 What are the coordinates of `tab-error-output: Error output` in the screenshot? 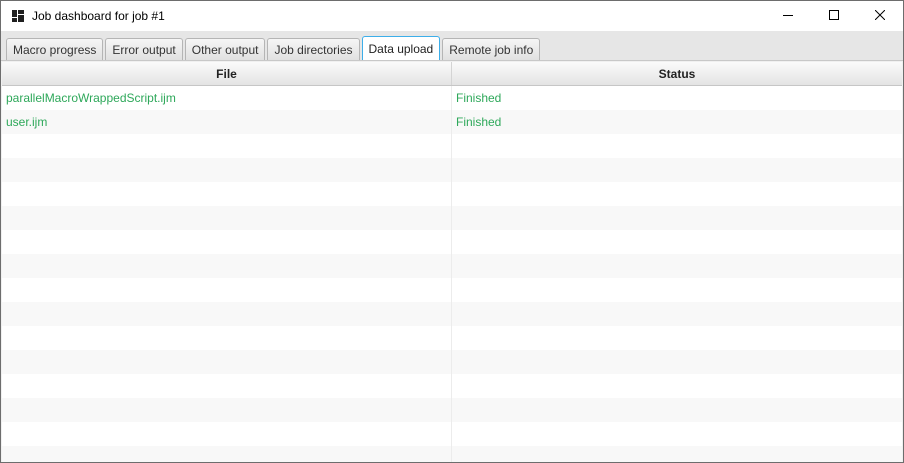 It's located at (144, 49).